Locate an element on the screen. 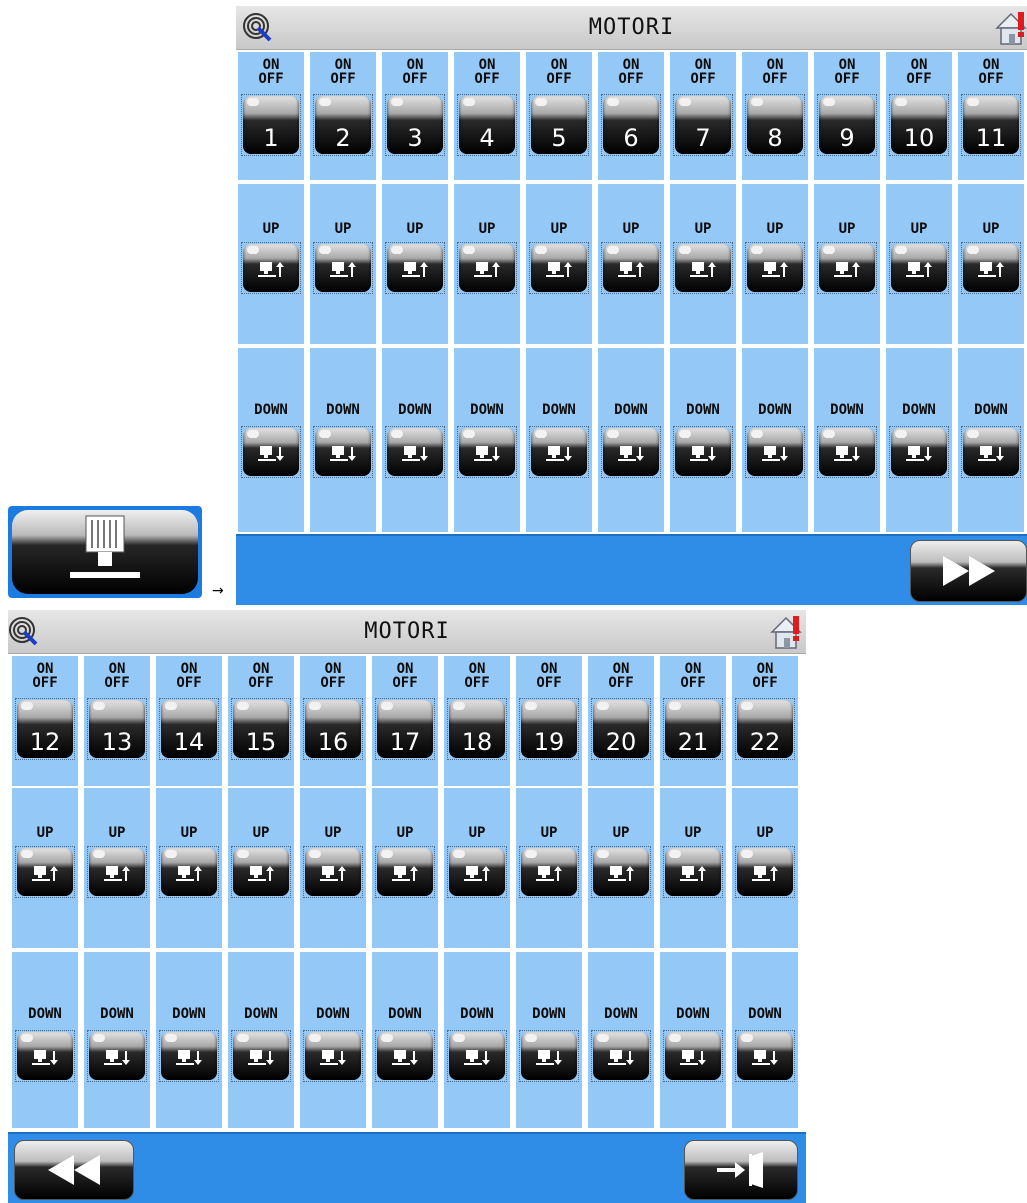 The image size is (1027, 1203). next-page-button is located at coordinates (968, 571).